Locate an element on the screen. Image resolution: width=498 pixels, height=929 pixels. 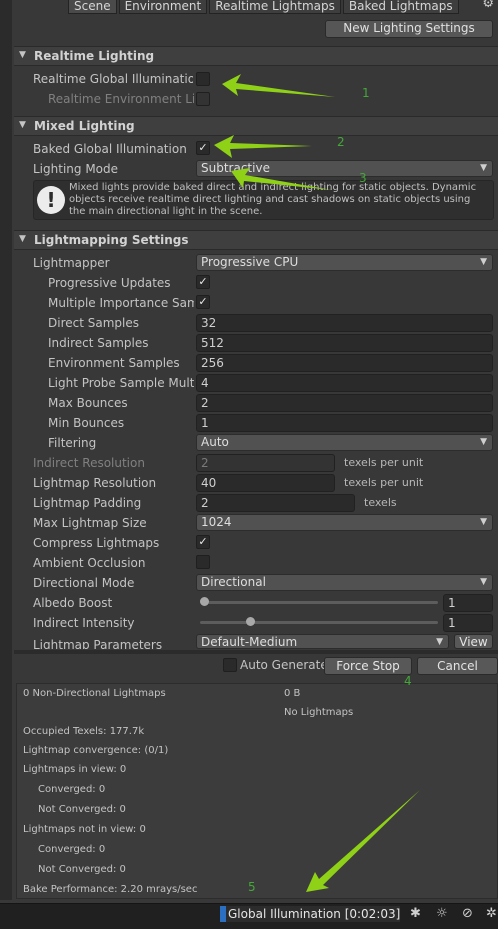
realtime-env-label: Realtime Environment Ligh is located at coordinates (121, 99).